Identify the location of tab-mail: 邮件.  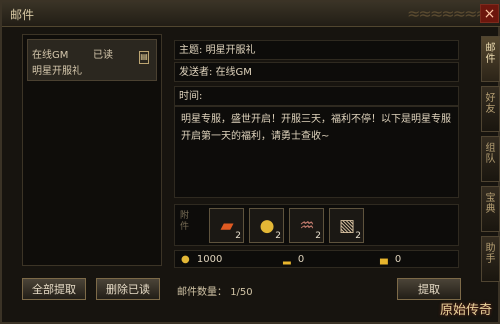
(490, 59).